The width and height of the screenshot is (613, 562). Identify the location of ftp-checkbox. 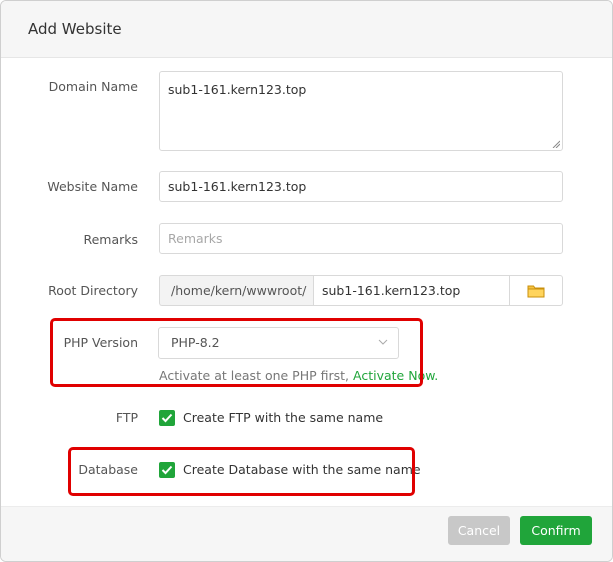
(167, 418).